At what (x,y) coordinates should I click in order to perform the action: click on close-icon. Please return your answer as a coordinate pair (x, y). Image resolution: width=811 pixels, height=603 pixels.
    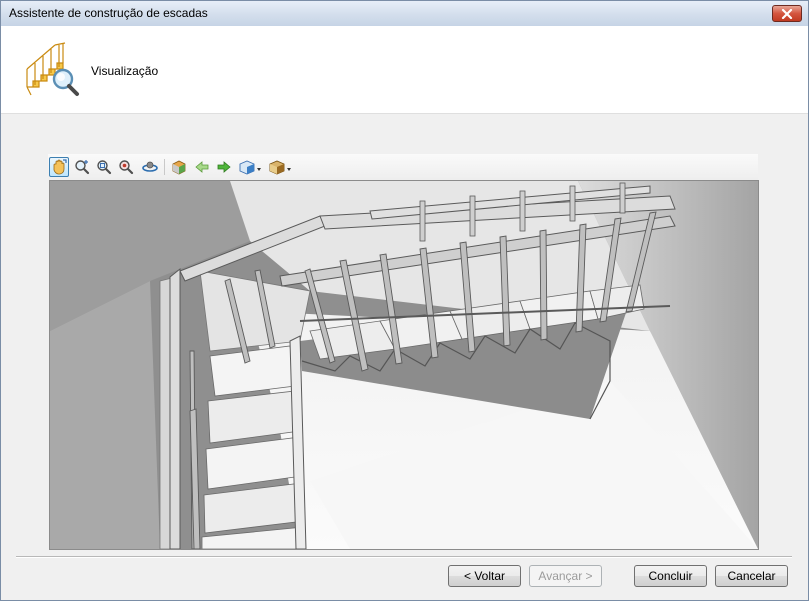
    Looking at the image, I should click on (787, 13).